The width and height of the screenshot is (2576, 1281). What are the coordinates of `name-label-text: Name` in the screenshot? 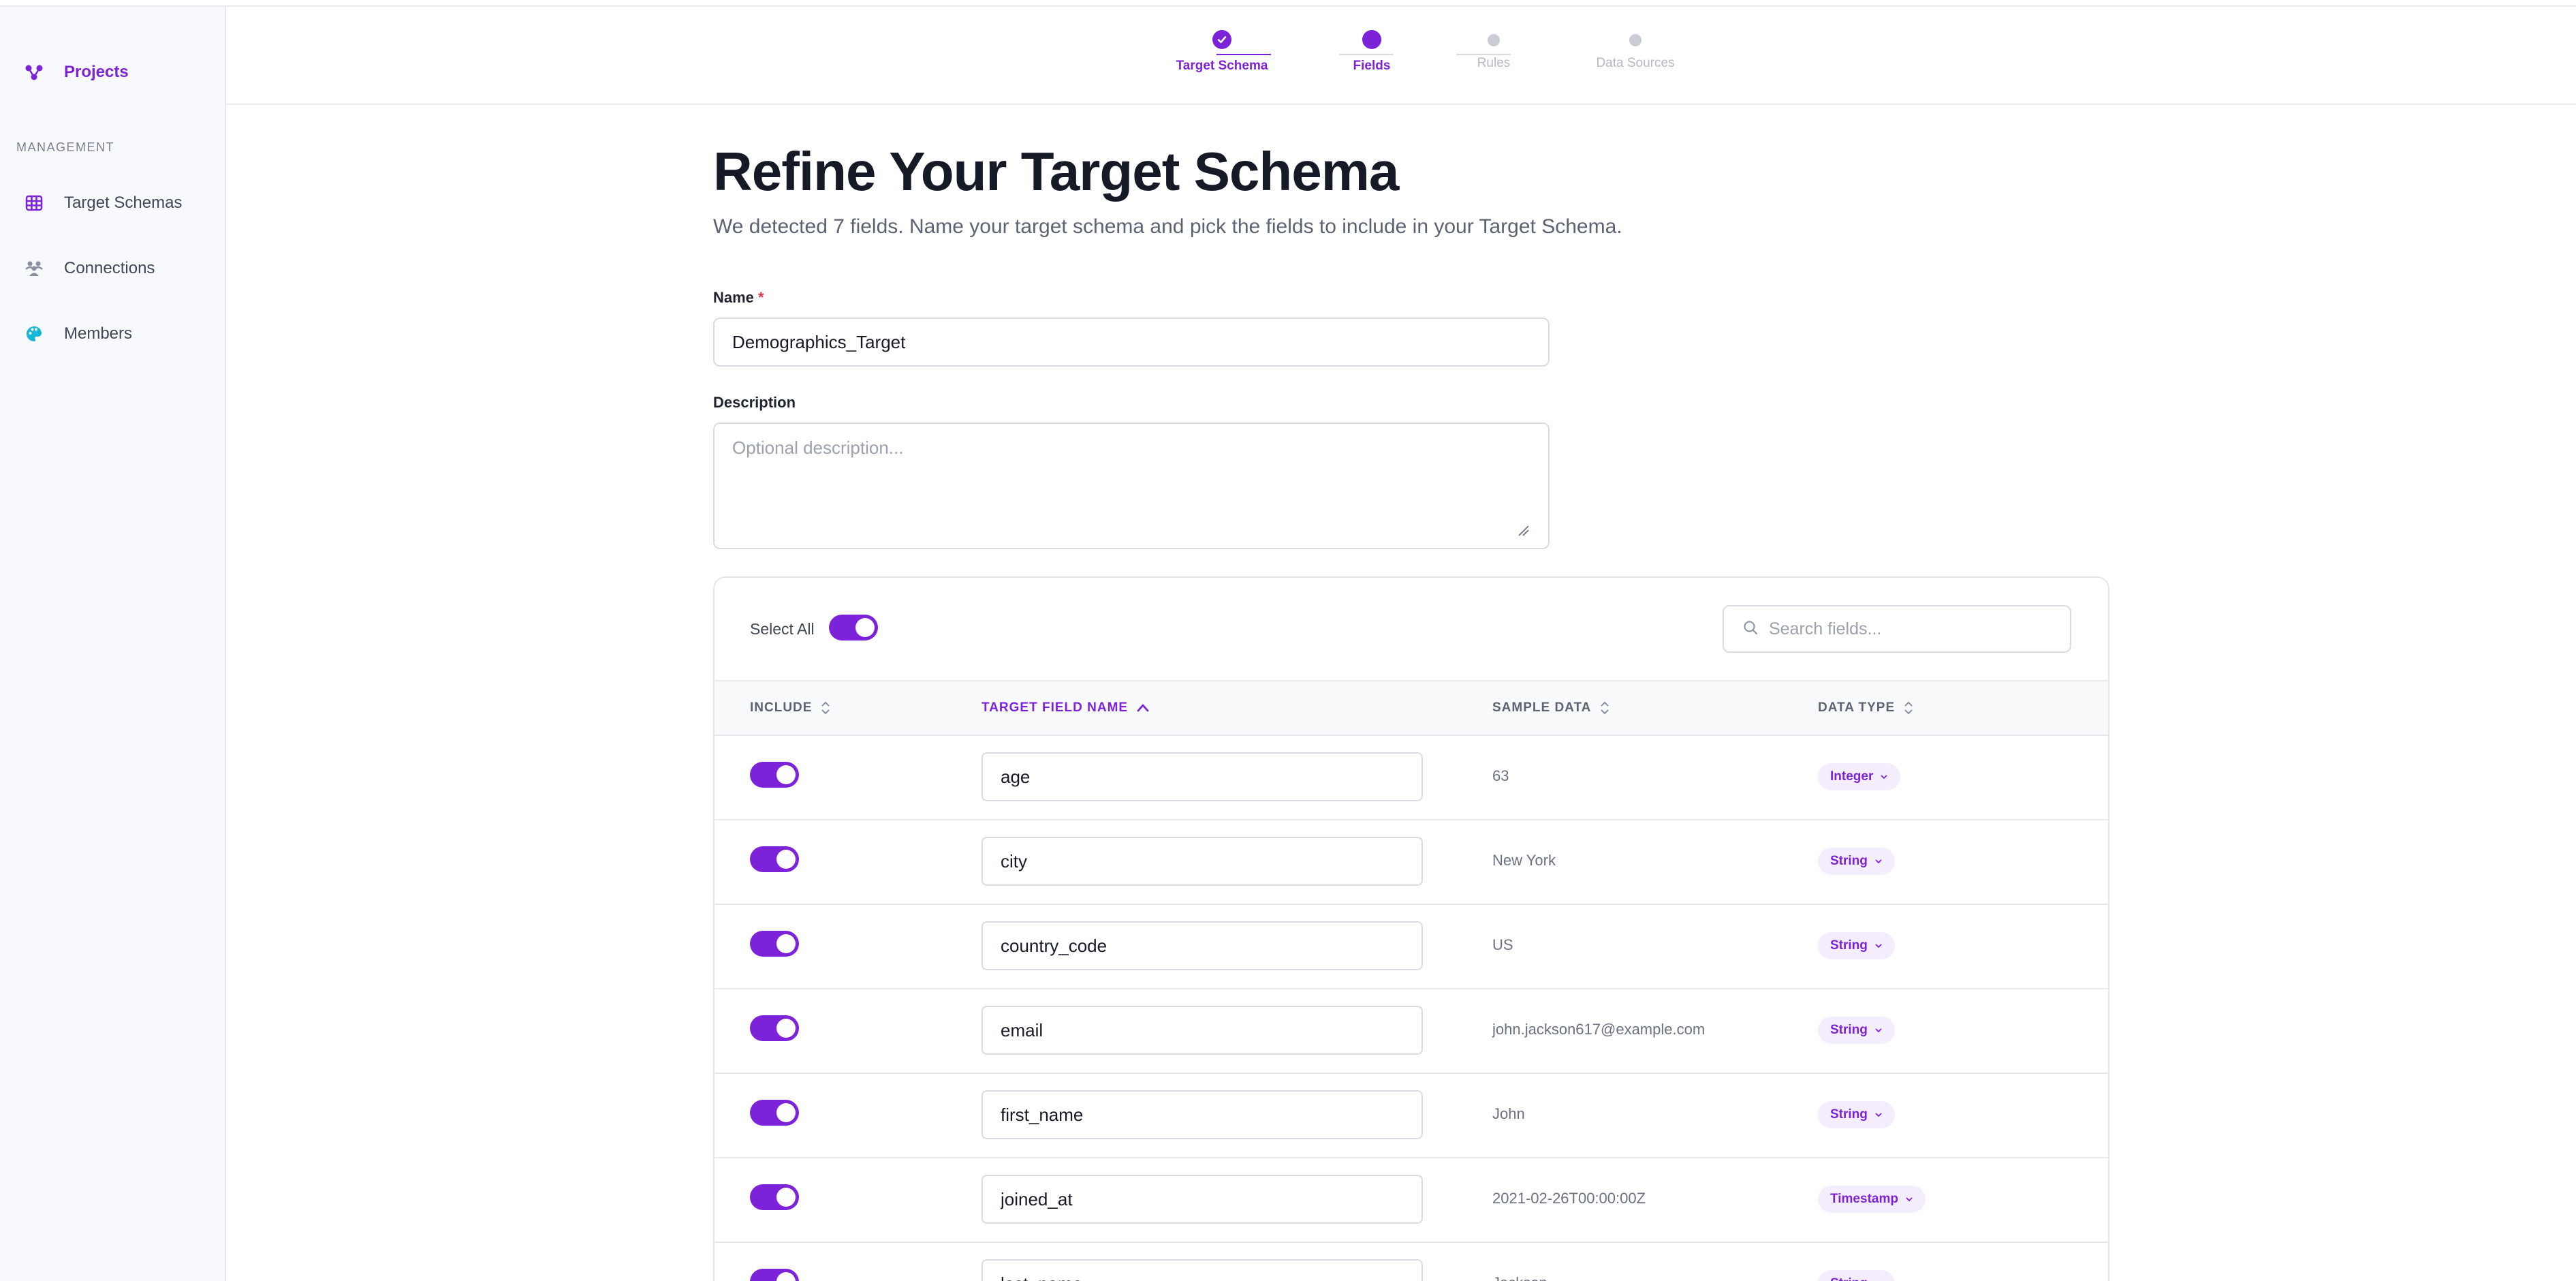 It's located at (734, 297).